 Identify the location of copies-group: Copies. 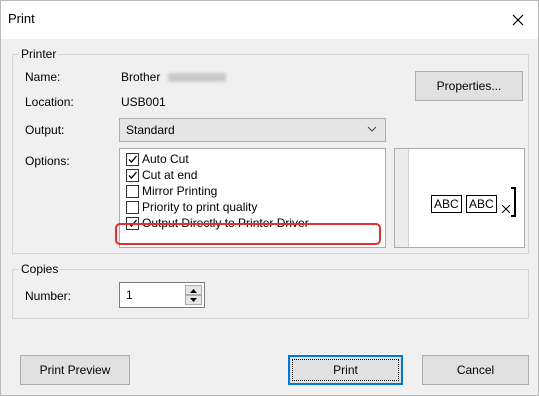
(270, 290).